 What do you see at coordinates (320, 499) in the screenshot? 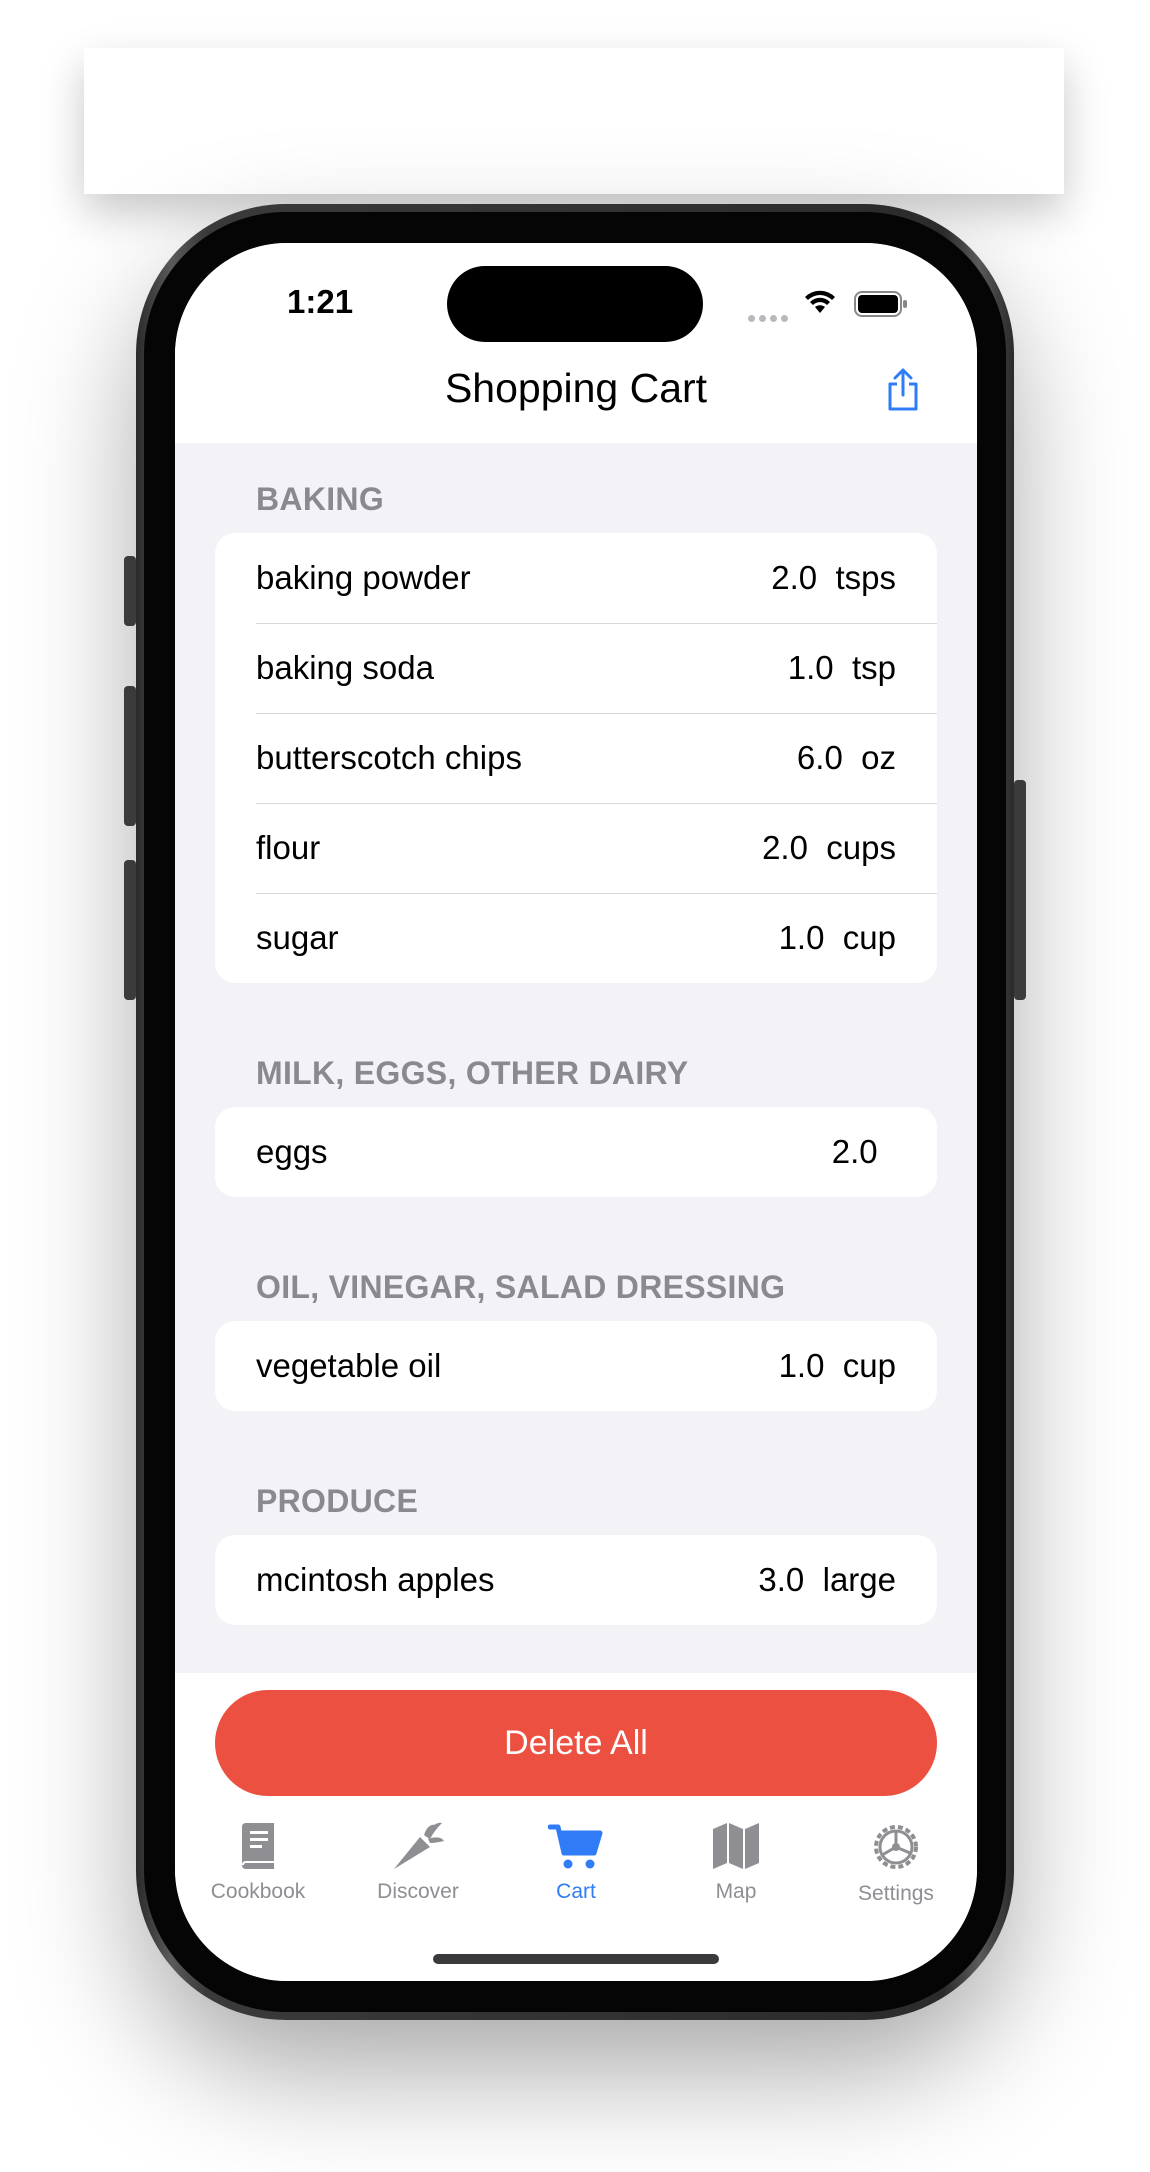
I see `section-header-baking: BAKING` at bounding box center [320, 499].